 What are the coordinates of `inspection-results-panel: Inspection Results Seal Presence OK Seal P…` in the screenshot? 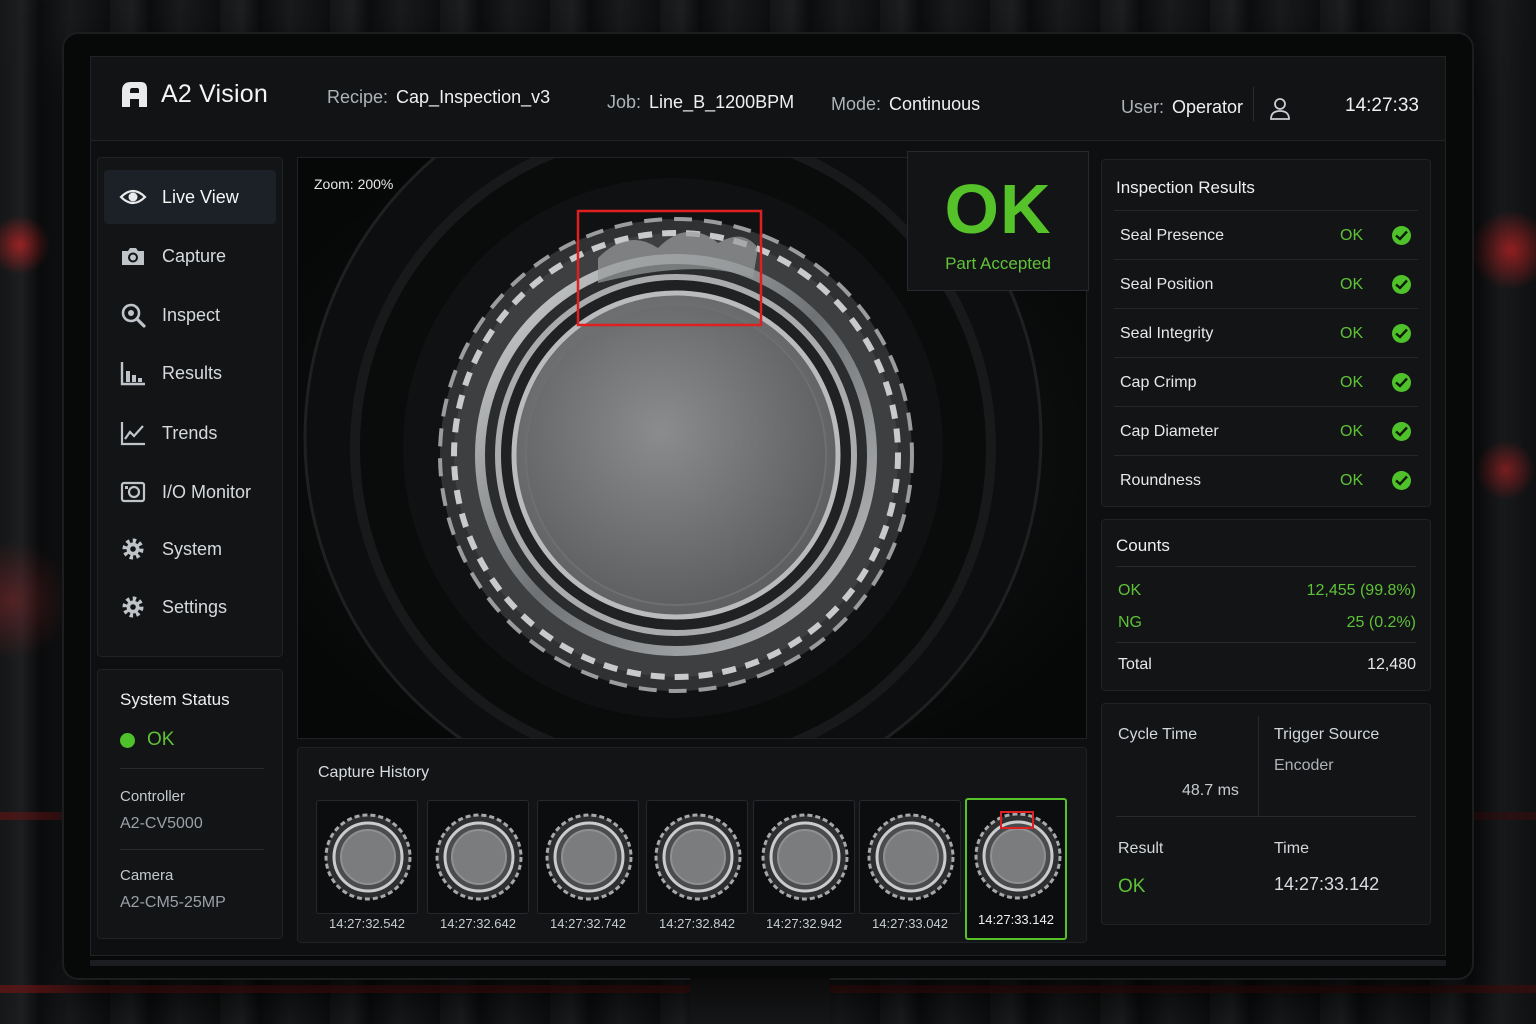 It's located at (1266, 333).